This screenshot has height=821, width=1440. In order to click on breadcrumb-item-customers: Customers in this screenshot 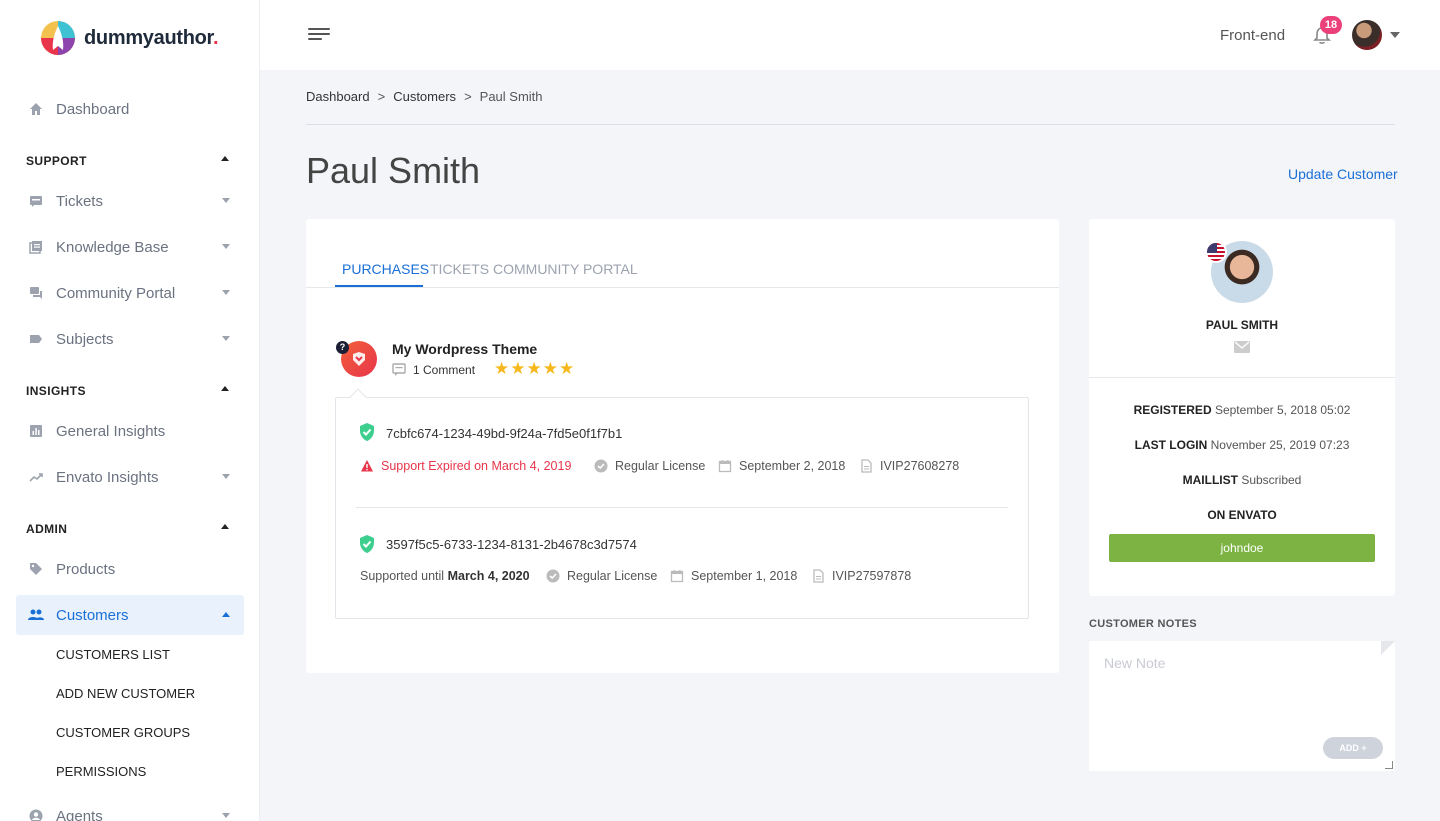, I will do `click(424, 96)`.